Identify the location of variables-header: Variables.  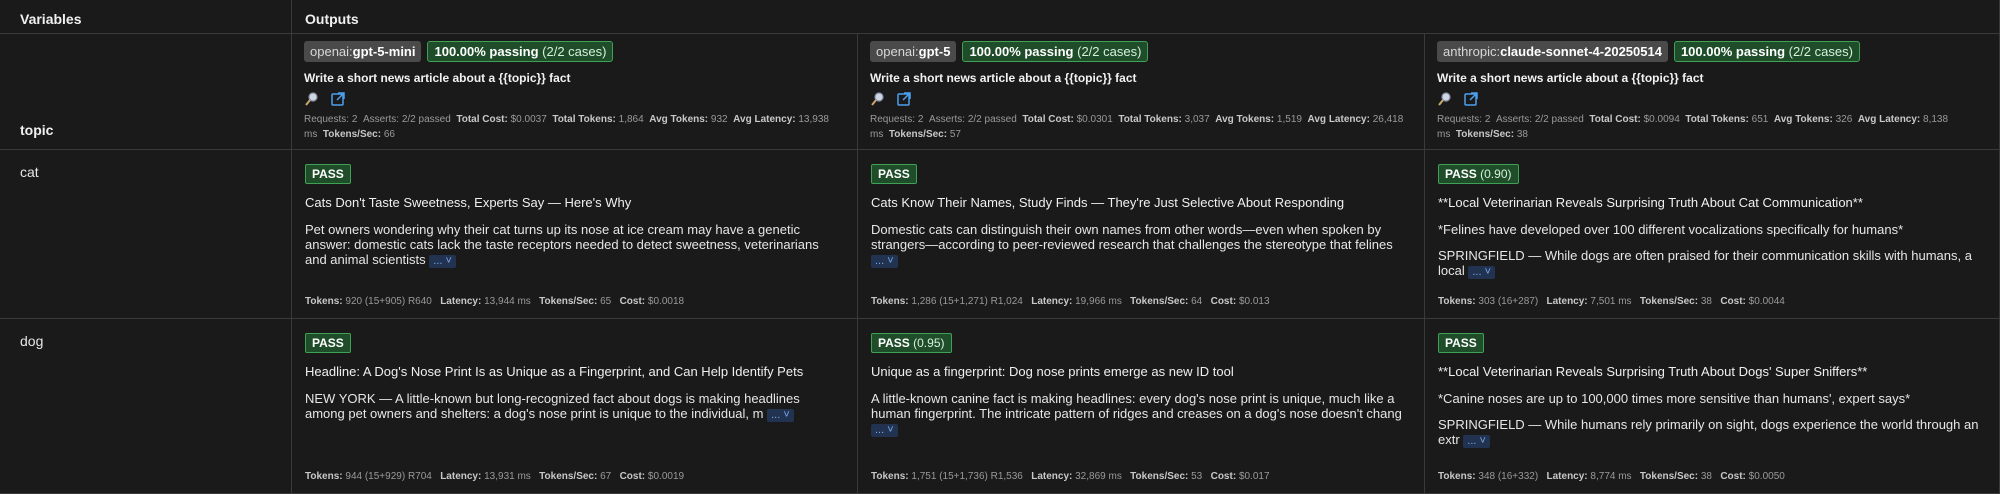
(146, 17).